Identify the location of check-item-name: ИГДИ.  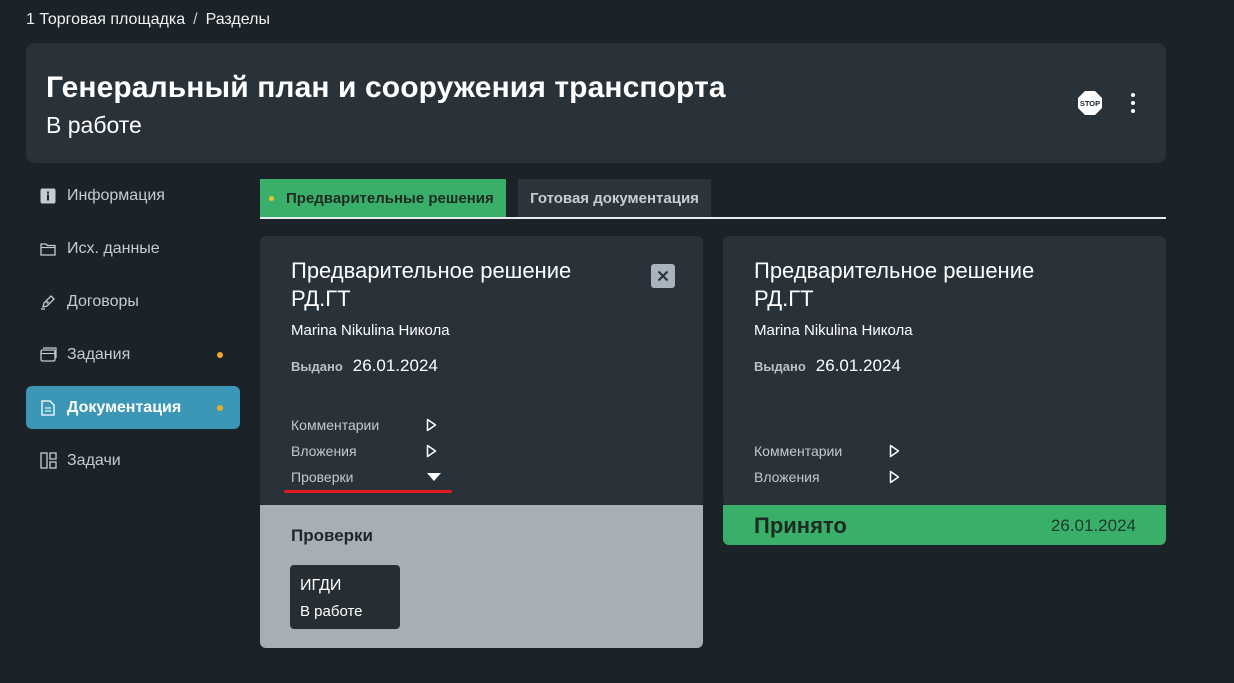
(321, 585).